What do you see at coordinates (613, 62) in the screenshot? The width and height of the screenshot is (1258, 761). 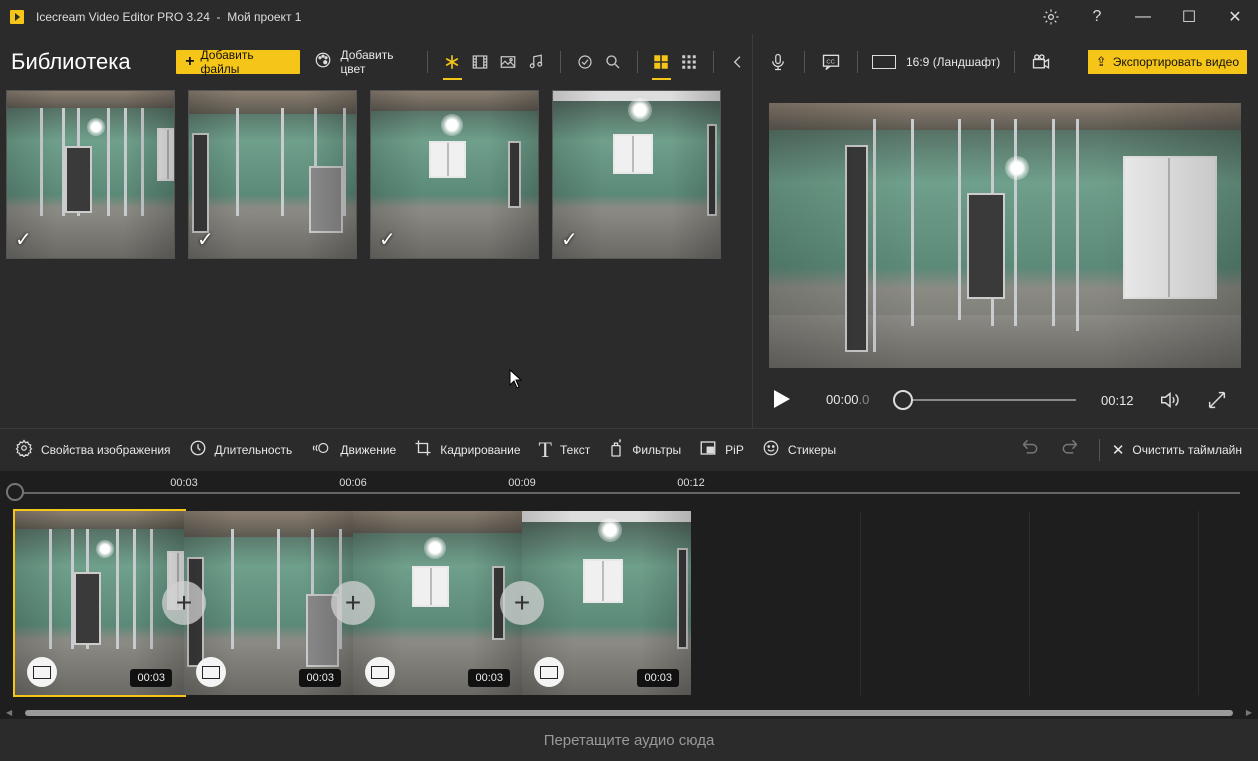 I see `search-icon` at bounding box center [613, 62].